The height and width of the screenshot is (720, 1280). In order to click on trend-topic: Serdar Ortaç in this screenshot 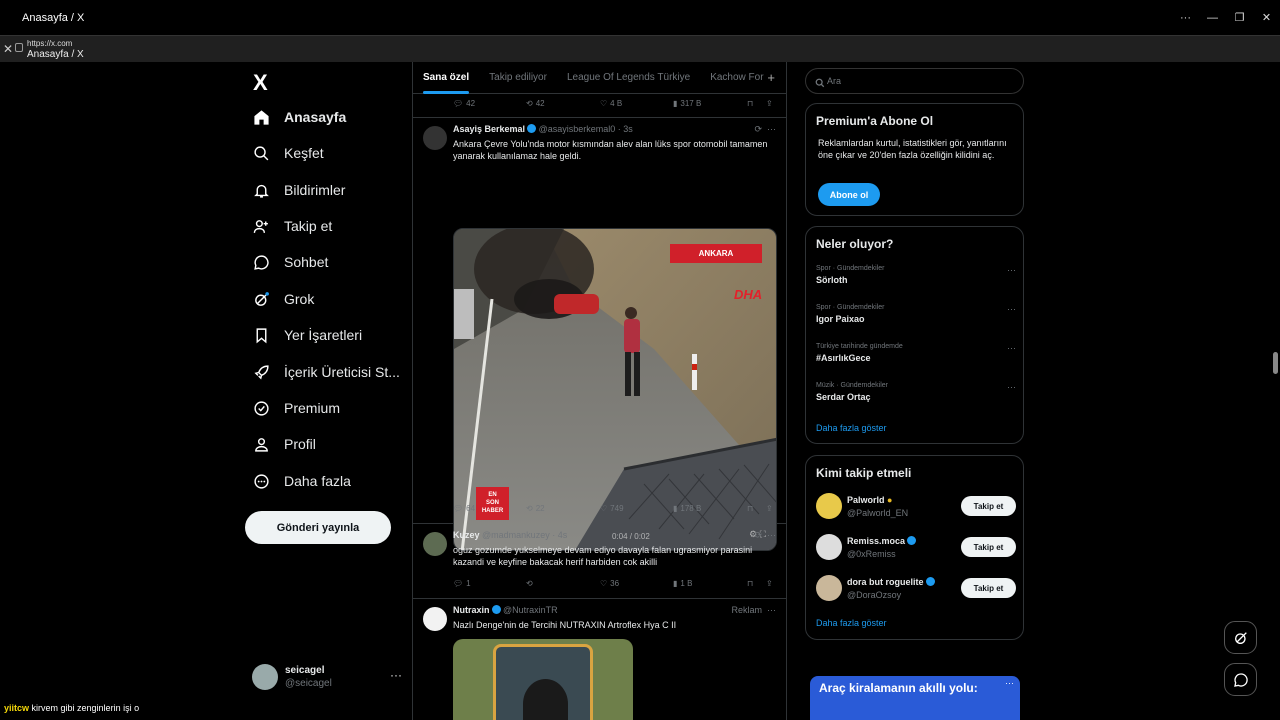, I will do `click(843, 397)`.